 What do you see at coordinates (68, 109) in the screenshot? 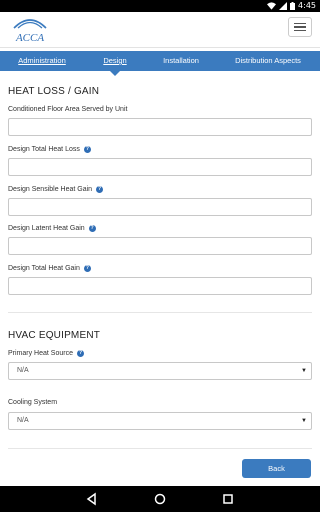
I see `floor-area-label: Conditioned Floor Area Served by Unit` at bounding box center [68, 109].